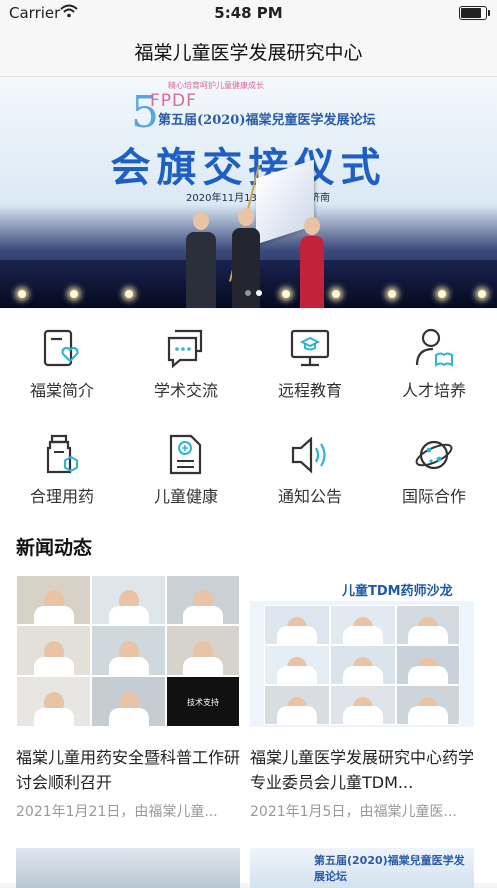  Describe the element at coordinates (62, 454) in the screenshot. I see `medicine-bottle-icon` at that location.